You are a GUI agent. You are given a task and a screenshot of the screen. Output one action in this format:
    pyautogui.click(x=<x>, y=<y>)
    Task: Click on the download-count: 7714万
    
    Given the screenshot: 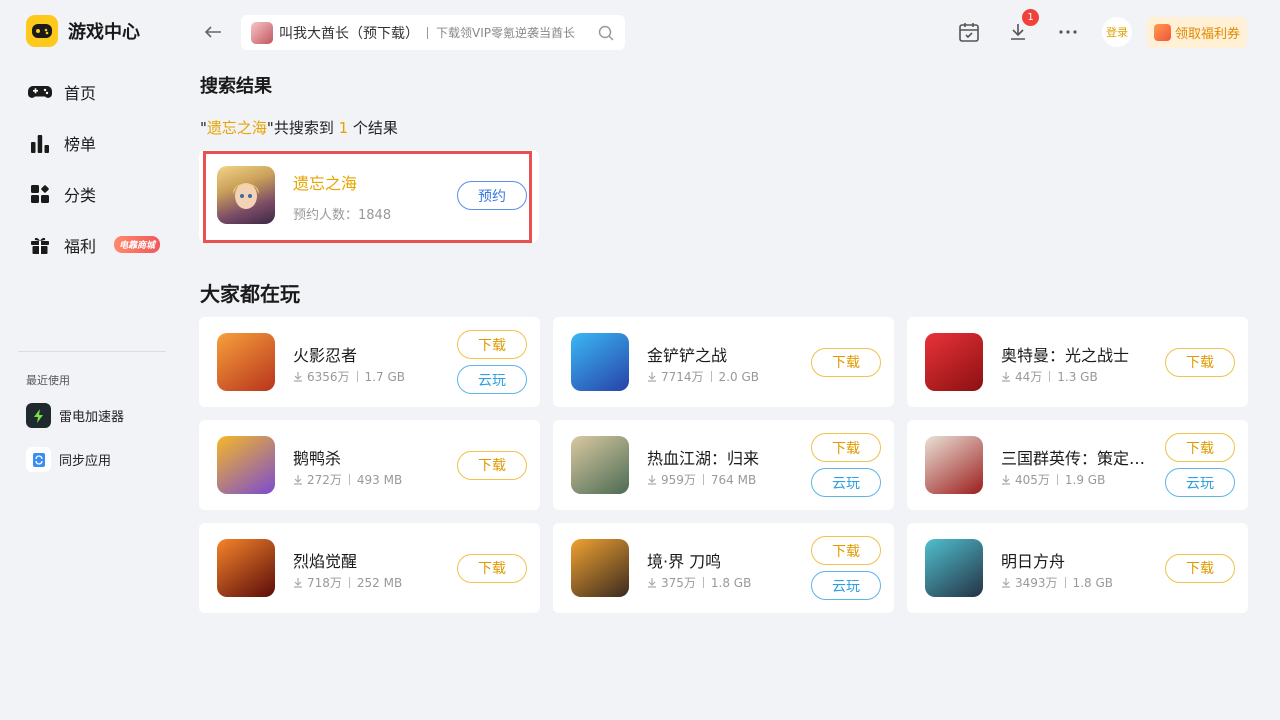 What is the action you would take?
    pyautogui.click(x=682, y=377)
    